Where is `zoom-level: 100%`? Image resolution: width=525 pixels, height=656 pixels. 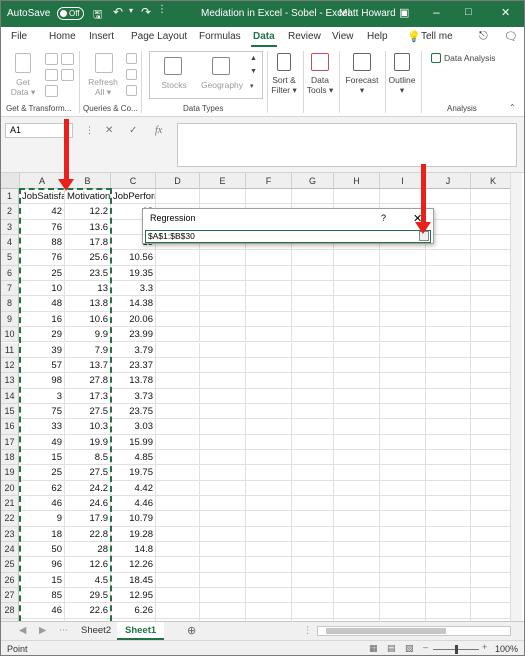 zoom-level: 100% is located at coordinates (506, 649).